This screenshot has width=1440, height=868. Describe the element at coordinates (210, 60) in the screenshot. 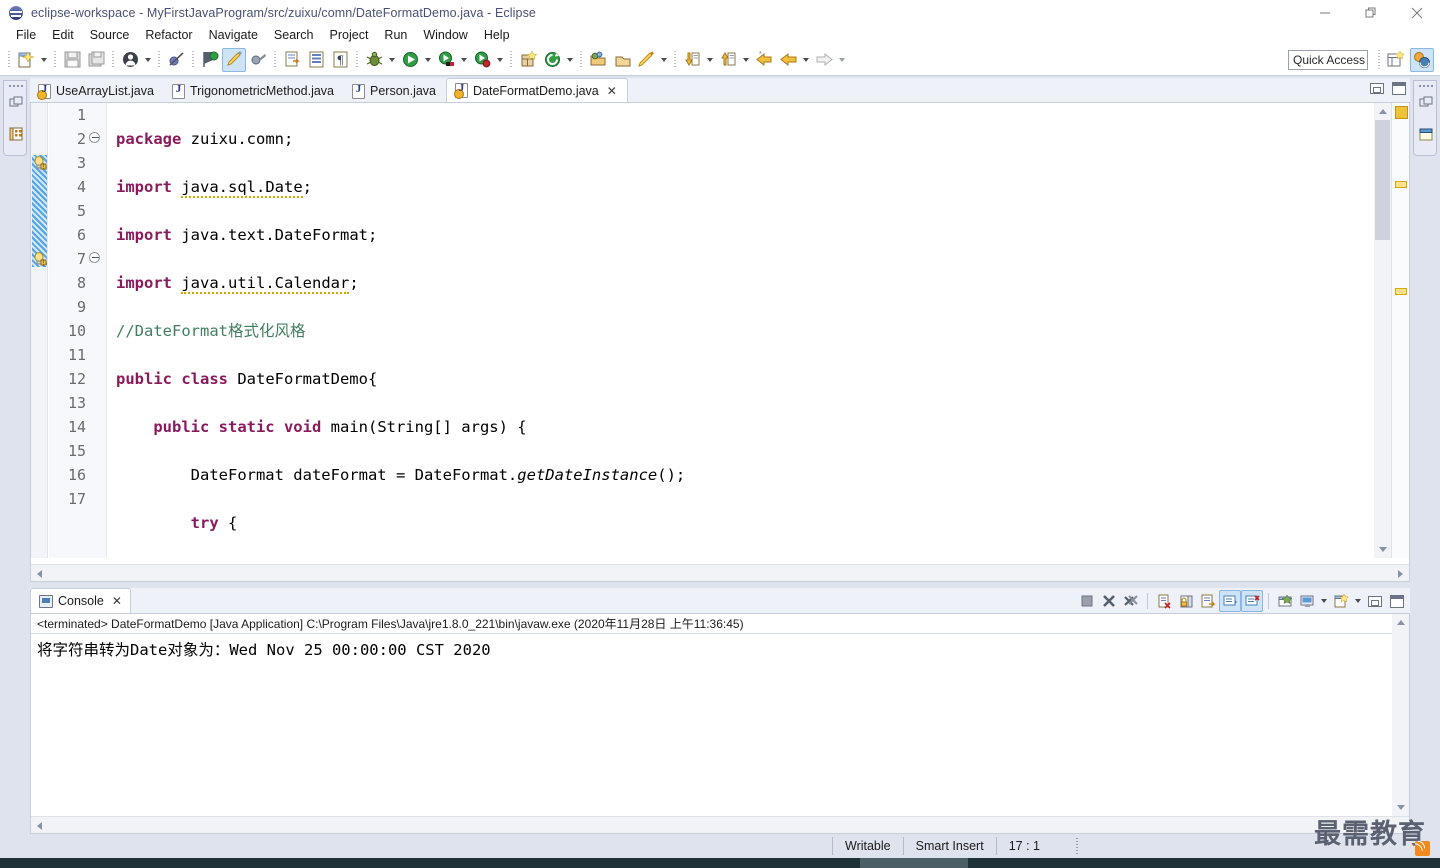

I see `resume-icon` at that location.